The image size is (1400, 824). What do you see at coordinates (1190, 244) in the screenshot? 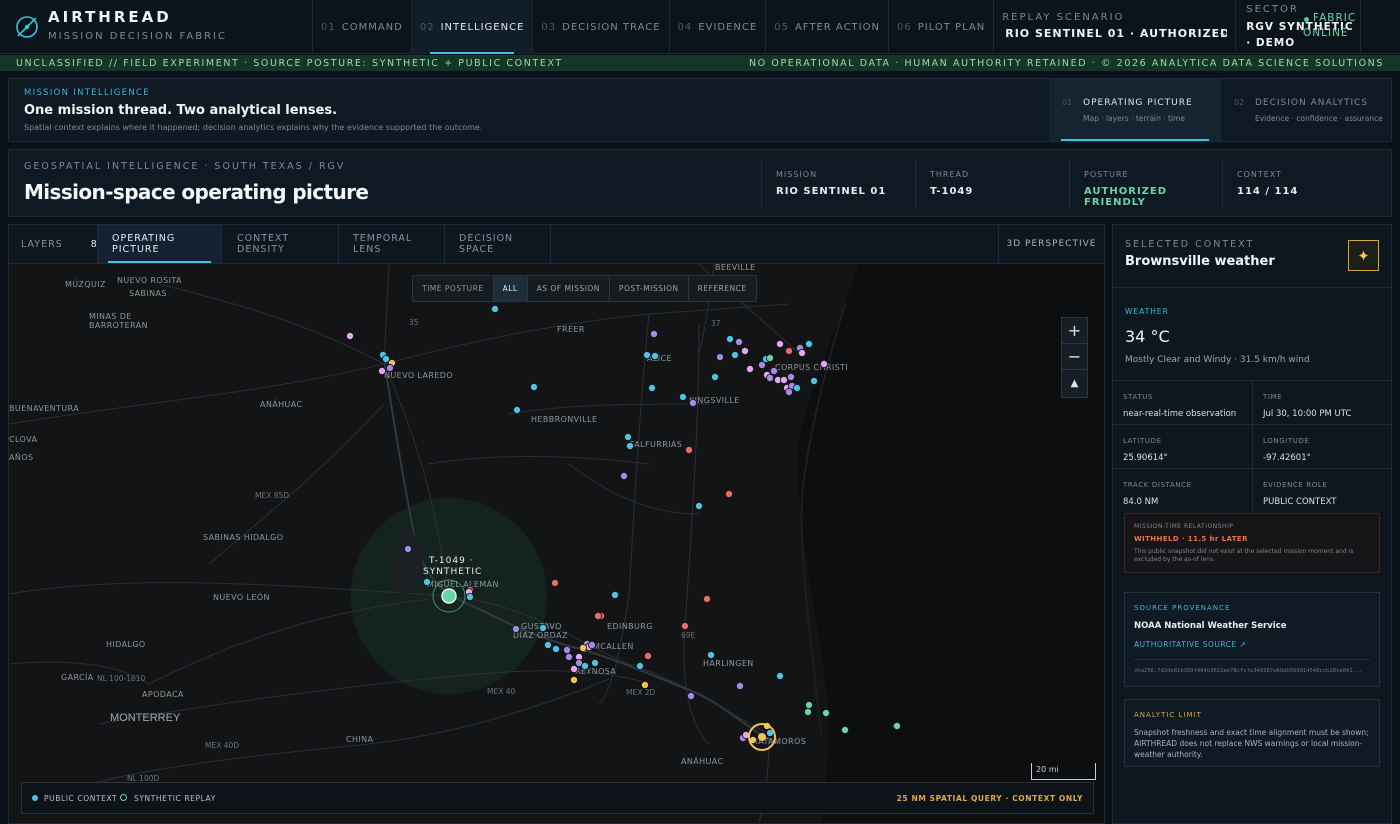
I see `context-kicker: SELECTED CONTEXT` at bounding box center [1190, 244].